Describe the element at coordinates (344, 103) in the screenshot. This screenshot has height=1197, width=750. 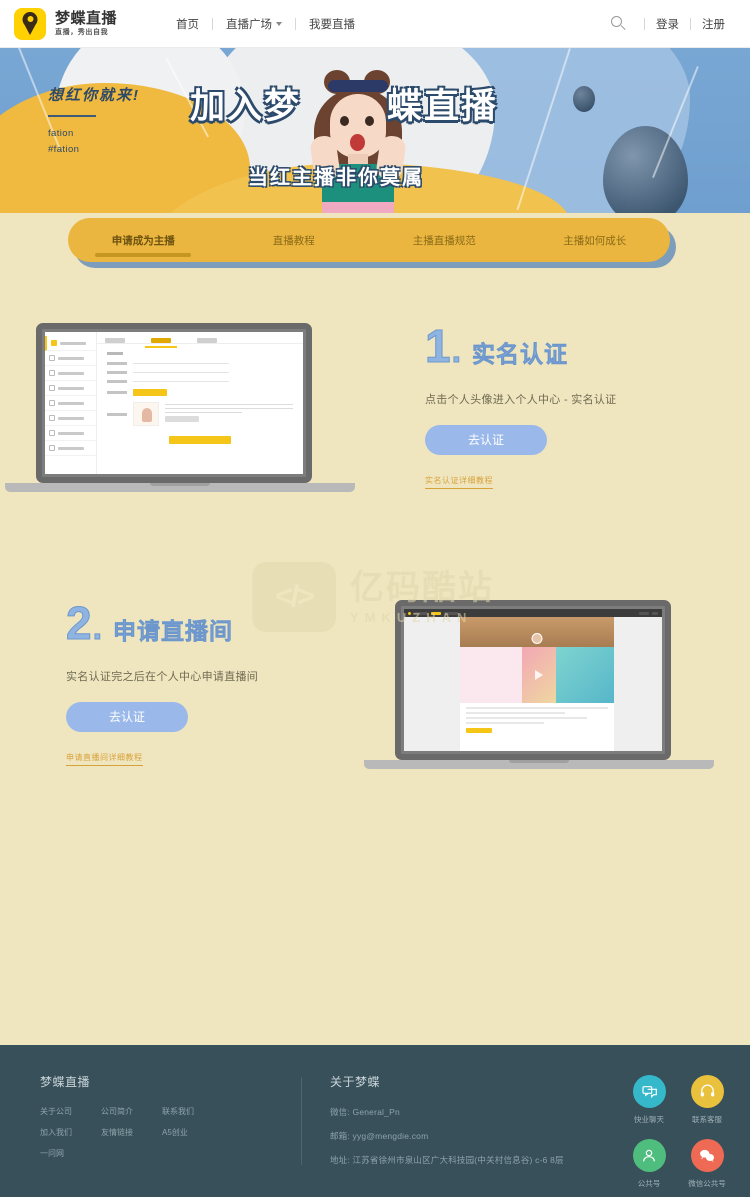
I see `banner-title: 加入梦 蝶直播` at that location.